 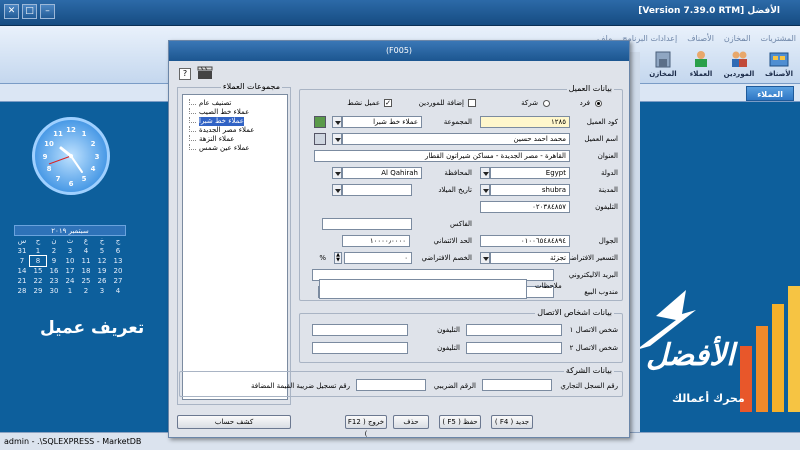 I want to click on calendar-day: 15, so click(x=38, y=271).